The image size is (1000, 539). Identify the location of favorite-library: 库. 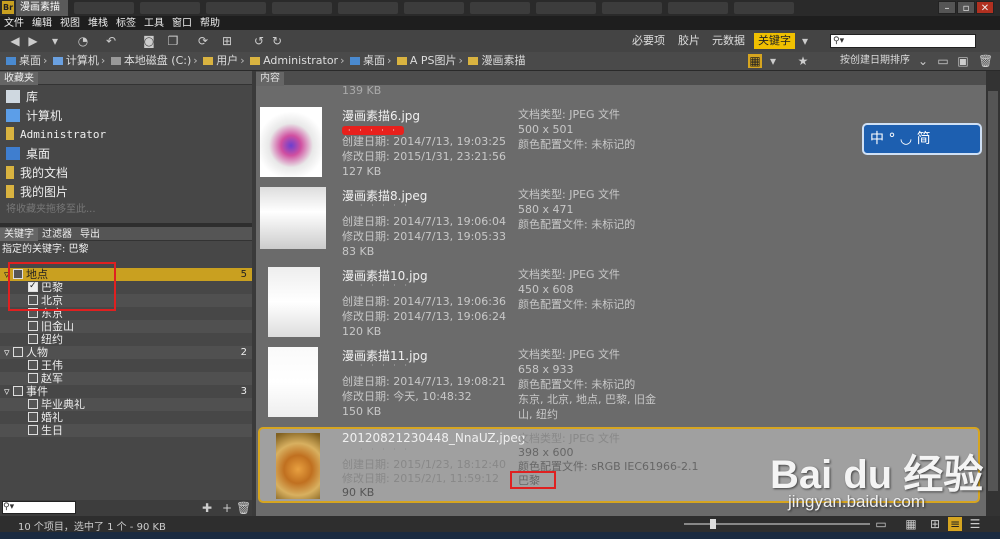
(22, 97).